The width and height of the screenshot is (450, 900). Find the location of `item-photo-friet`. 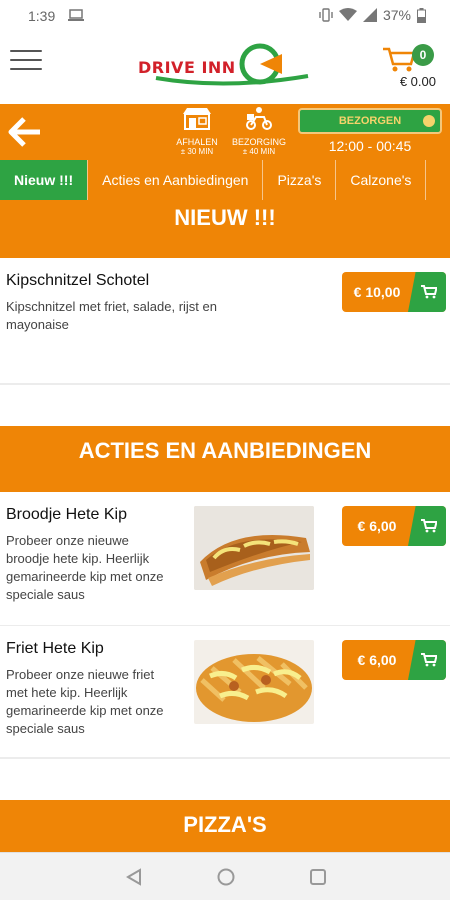

item-photo-friet is located at coordinates (254, 682).